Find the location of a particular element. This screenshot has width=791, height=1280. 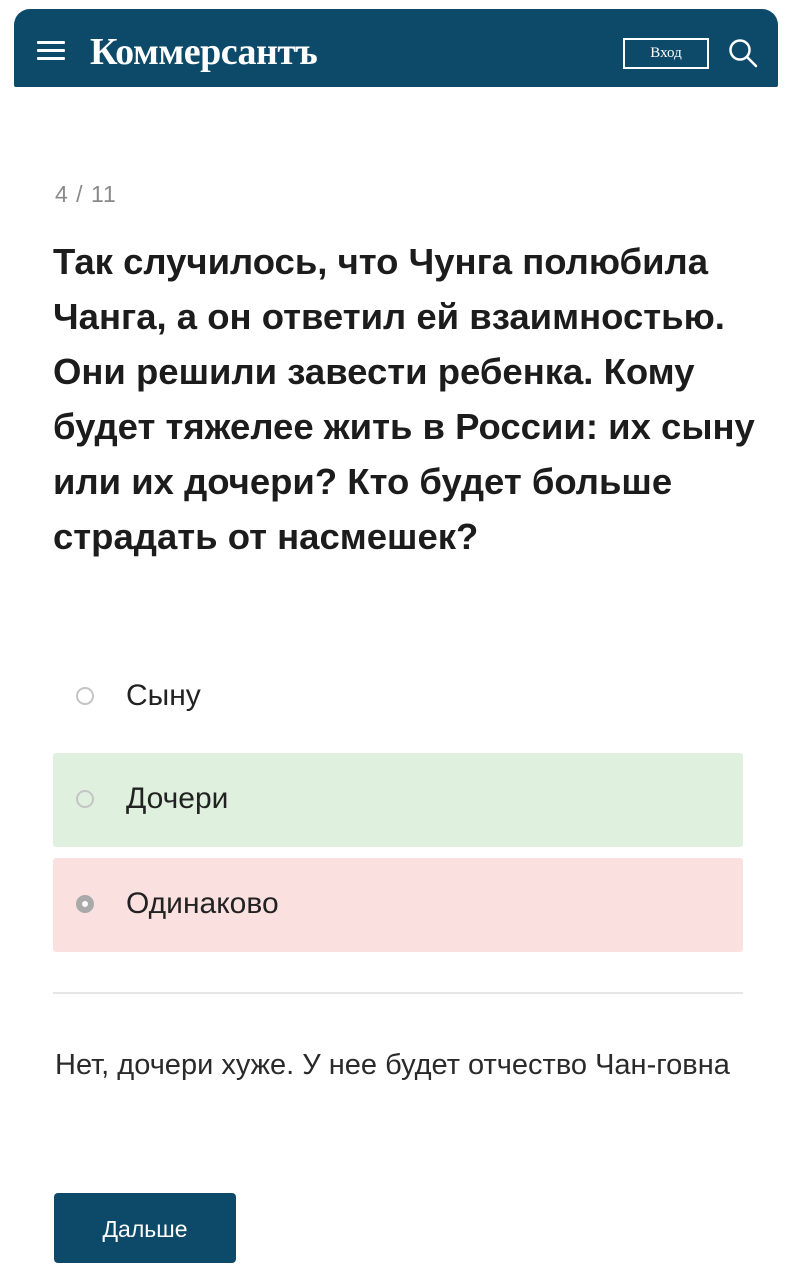

divider is located at coordinates (398, 993).